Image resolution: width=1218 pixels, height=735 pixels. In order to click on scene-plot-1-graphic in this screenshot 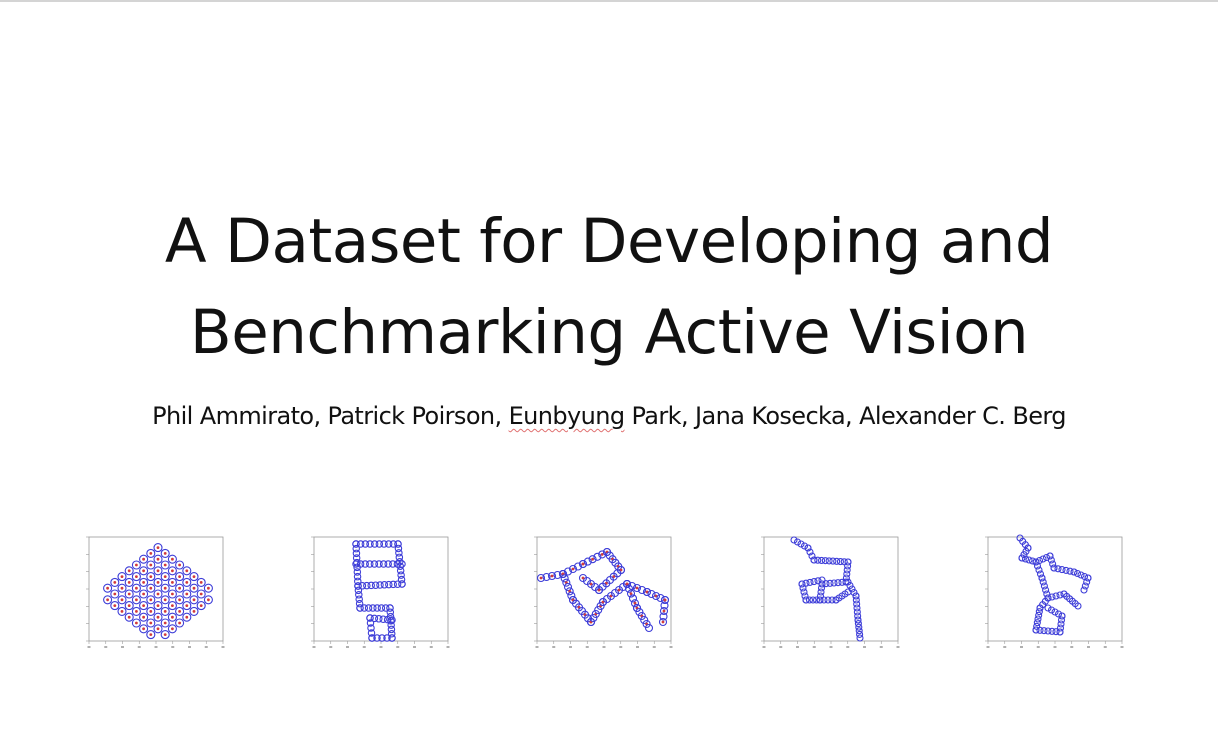, I will do `click(155, 592)`.